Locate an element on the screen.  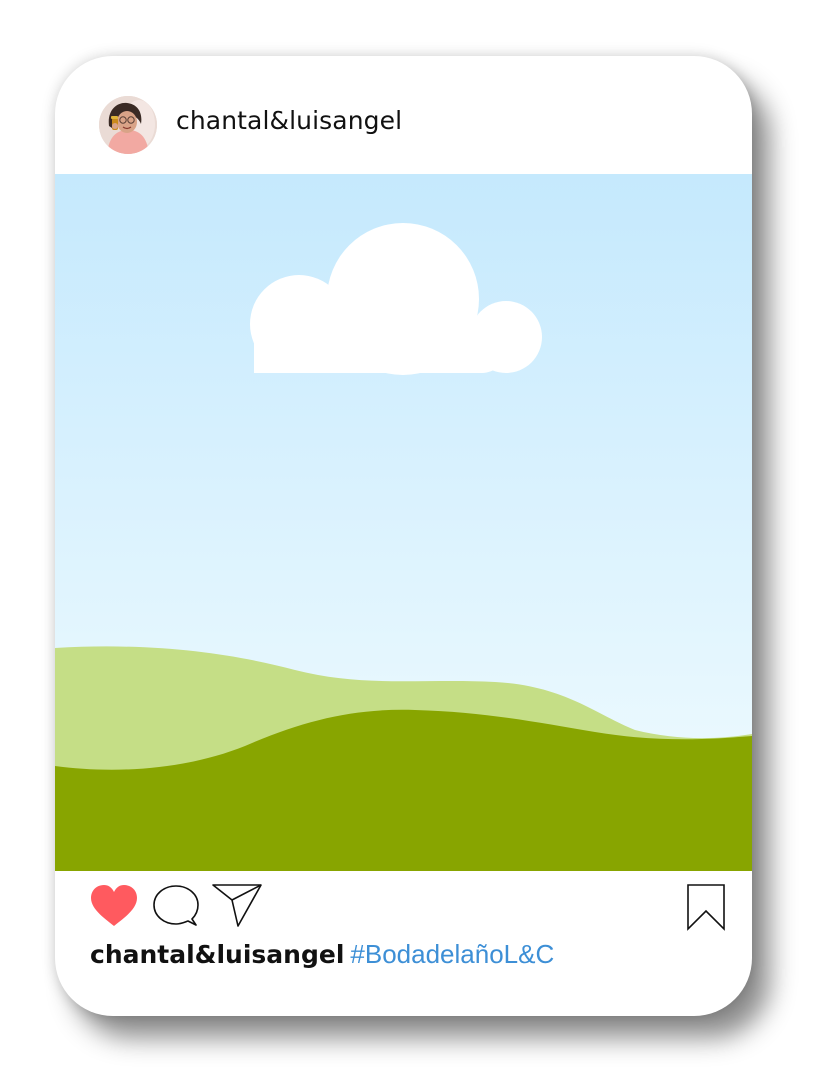
avatar-image is located at coordinates (128, 125).